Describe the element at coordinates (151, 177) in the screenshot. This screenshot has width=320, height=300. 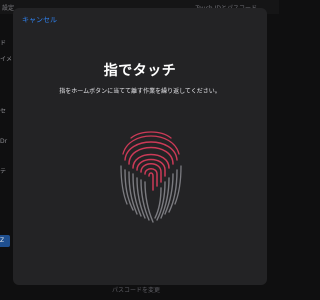
I see `fingerprint-icon` at that location.